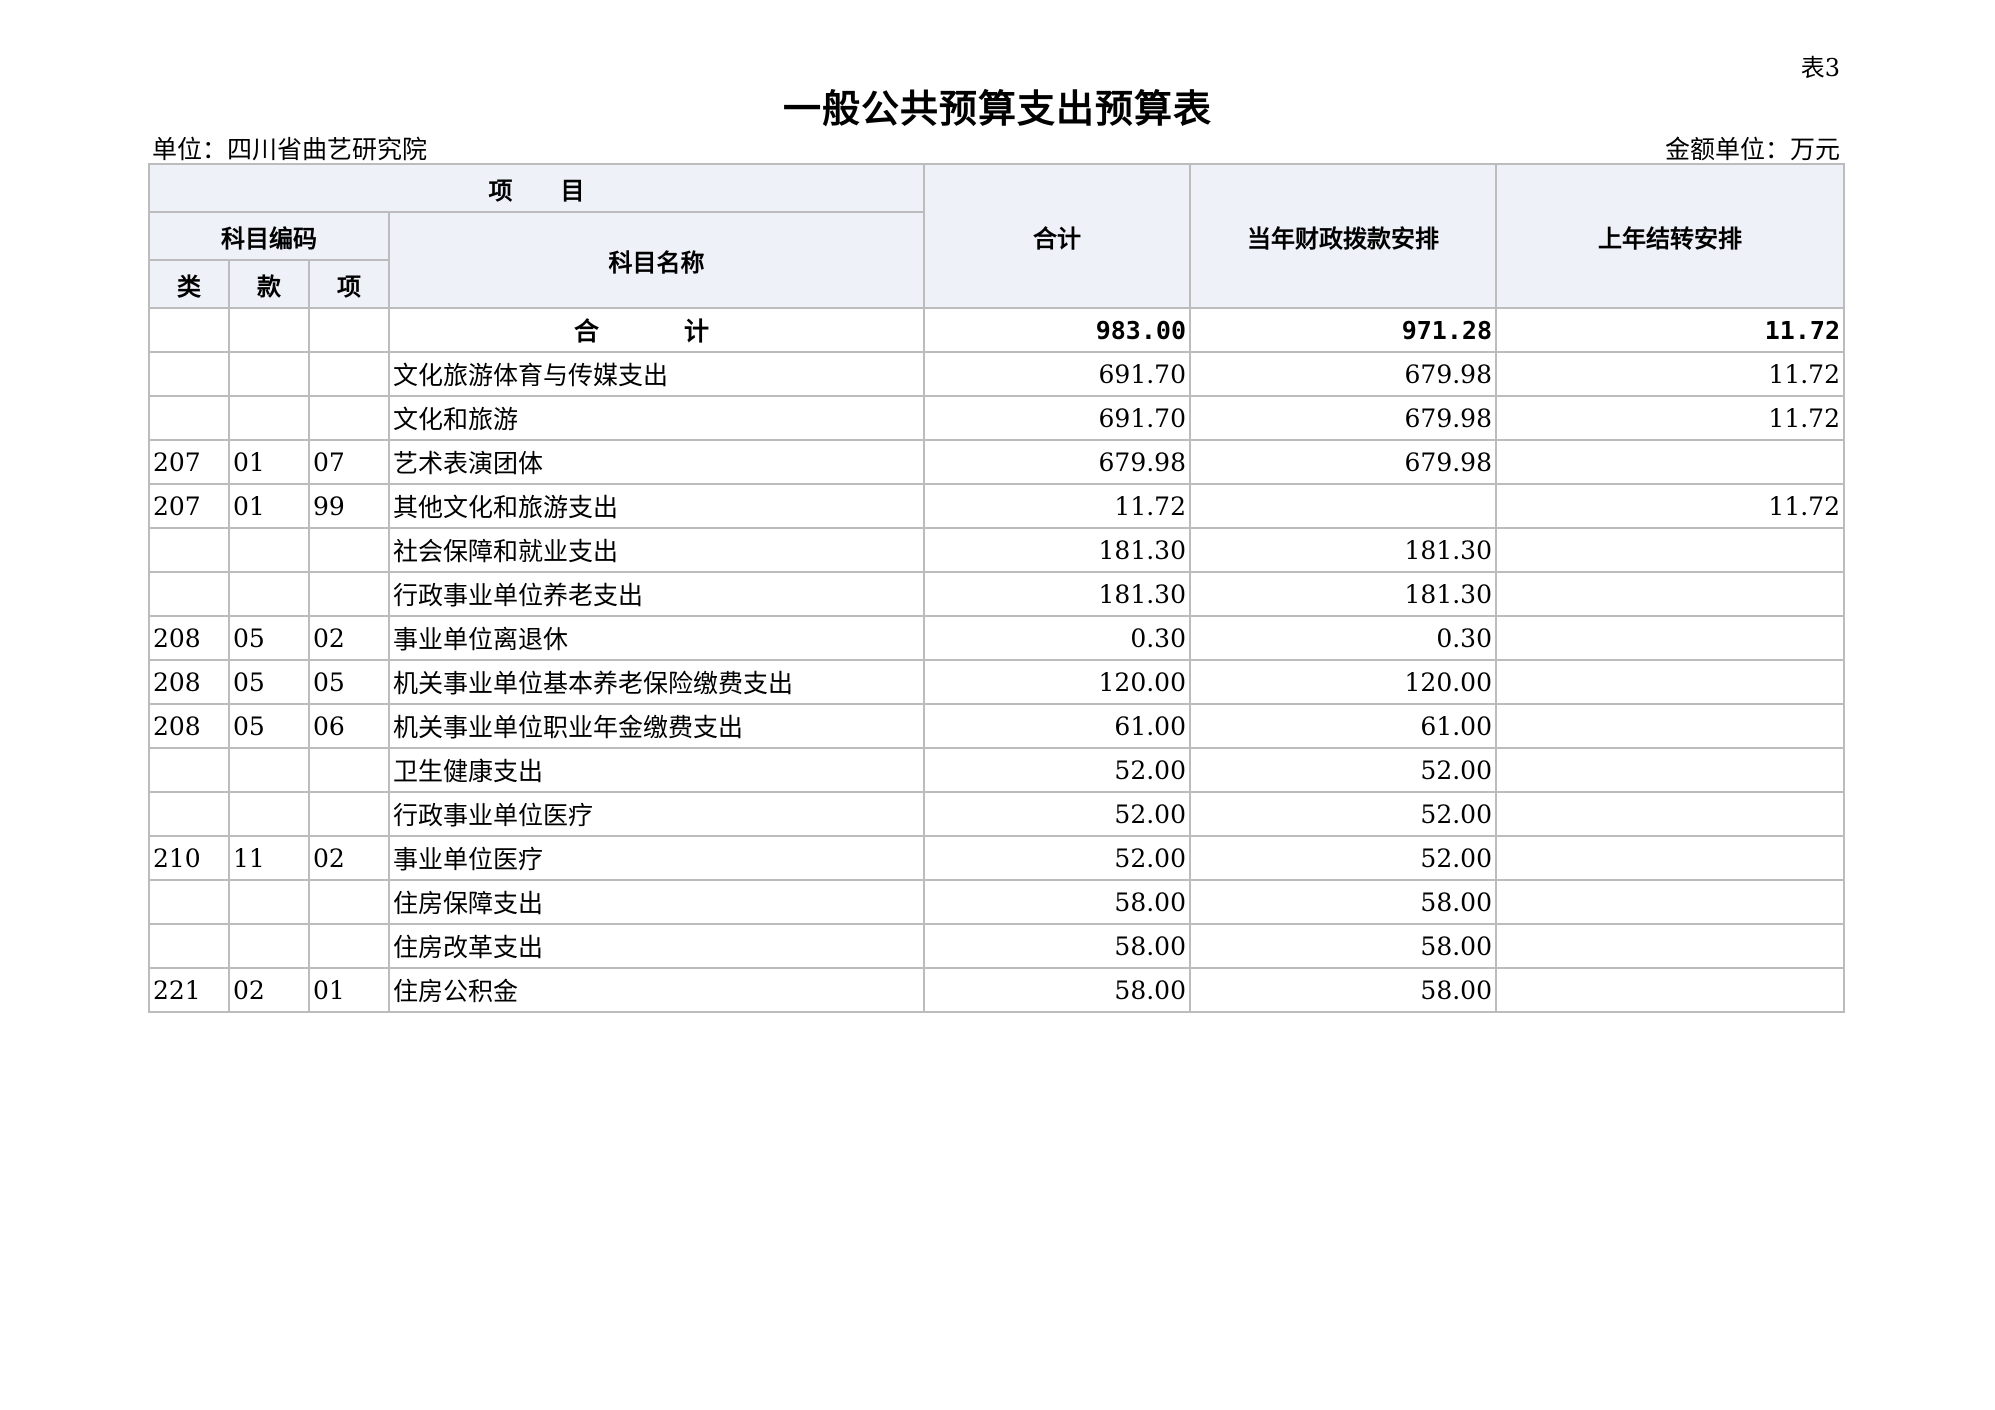  What do you see at coordinates (349, 462) in the screenshot?
I see `code-item-cell: 07` at bounding box center [349, 462].